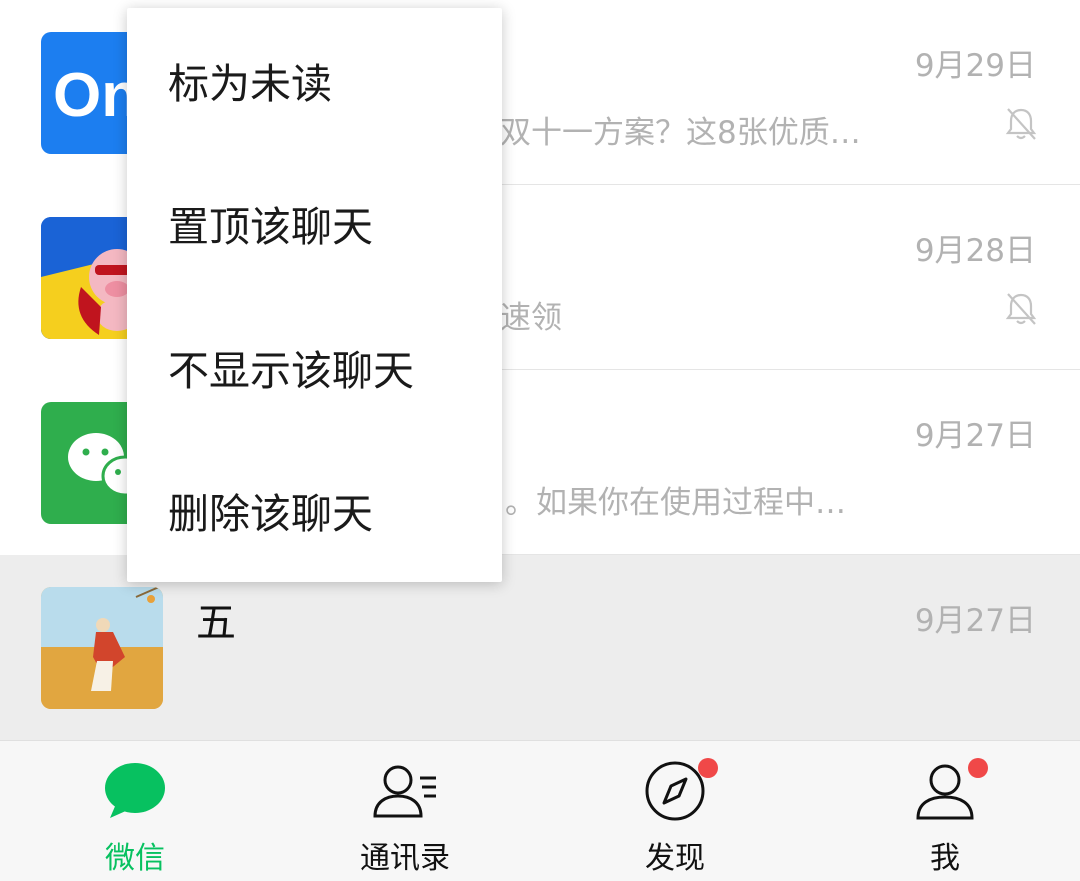  What do you see at coordinates (314, 367) in the screenshot?
I see `menu-item-hide-chat: 不显示该聊天` at bounding box center [314, 367].